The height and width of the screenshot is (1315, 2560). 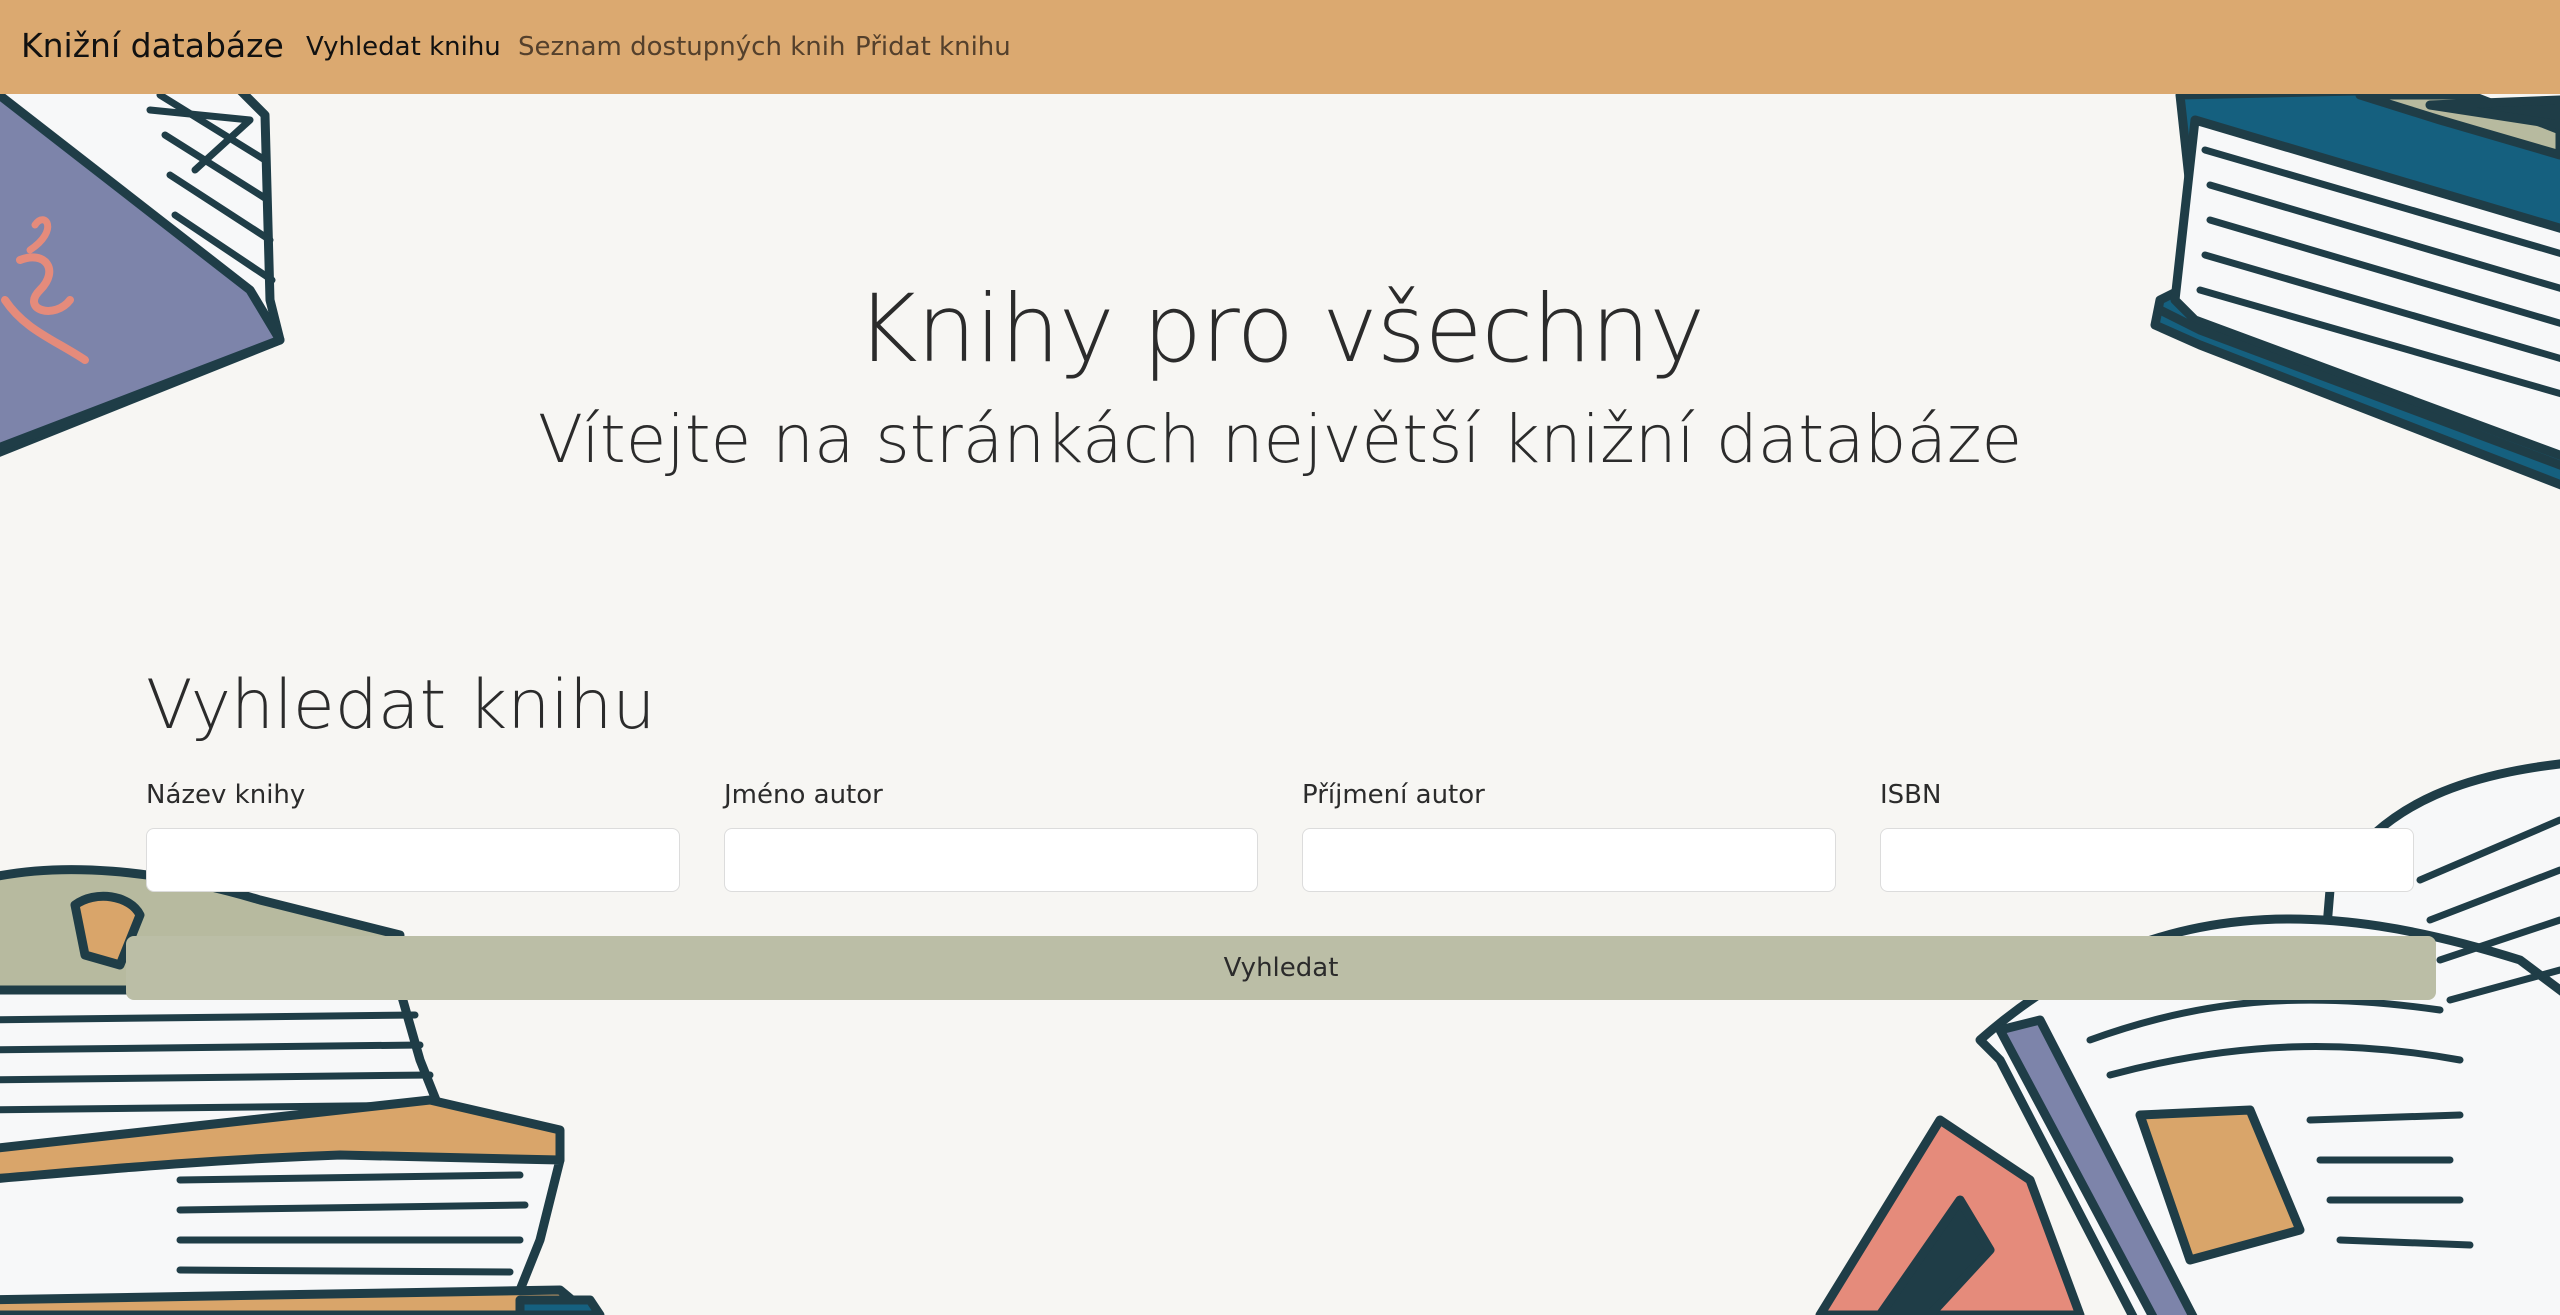 What do you see at coordinates (991, 860) in the screenshot?
I see `author-first-name-input` at bounding box center [991, 860].